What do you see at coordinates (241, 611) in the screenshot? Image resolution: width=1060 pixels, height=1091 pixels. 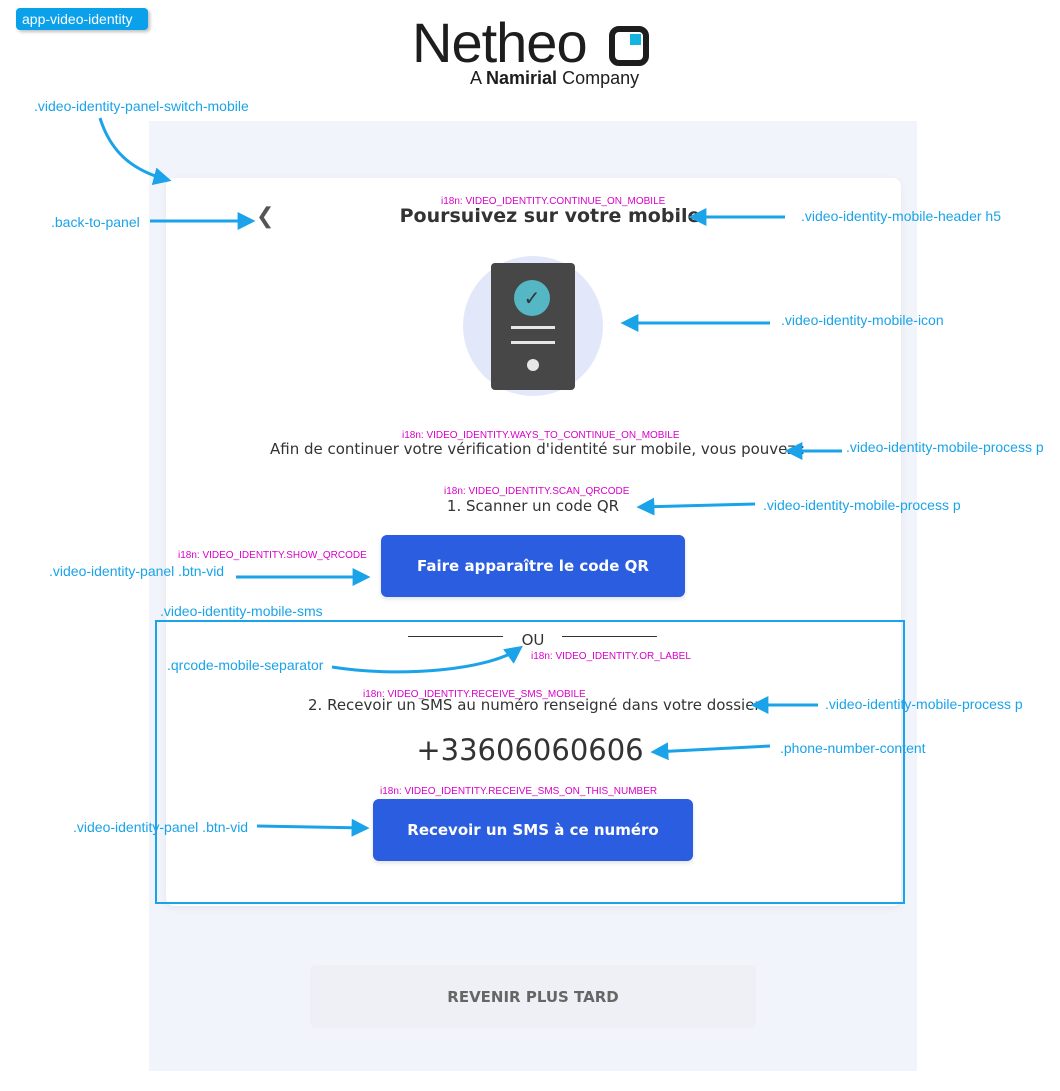 I see `annotation-mobile-sms: .video-identity-mobile-sms` at bounding box center [241, 611].